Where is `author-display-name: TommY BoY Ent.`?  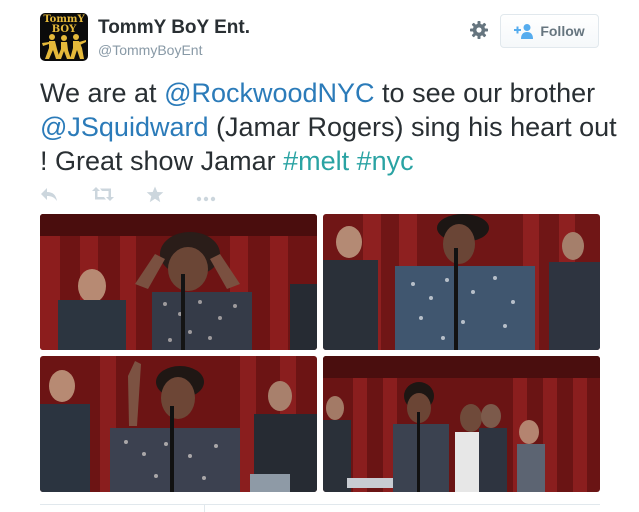 author-display-name: TommY BoY Ent. is located at coordinates (174, 28).